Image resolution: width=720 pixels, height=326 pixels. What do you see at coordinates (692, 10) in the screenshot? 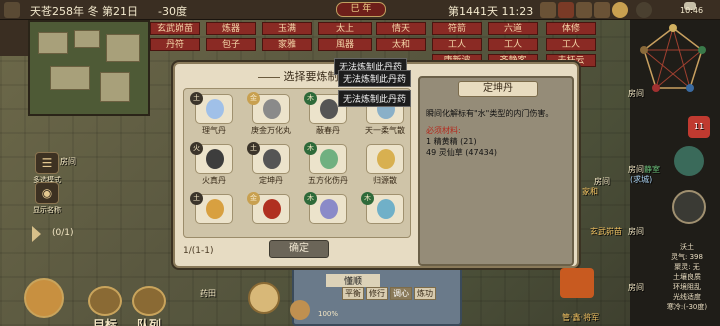
I see `real-clock: 10:46` at bounding box center [692, 10].